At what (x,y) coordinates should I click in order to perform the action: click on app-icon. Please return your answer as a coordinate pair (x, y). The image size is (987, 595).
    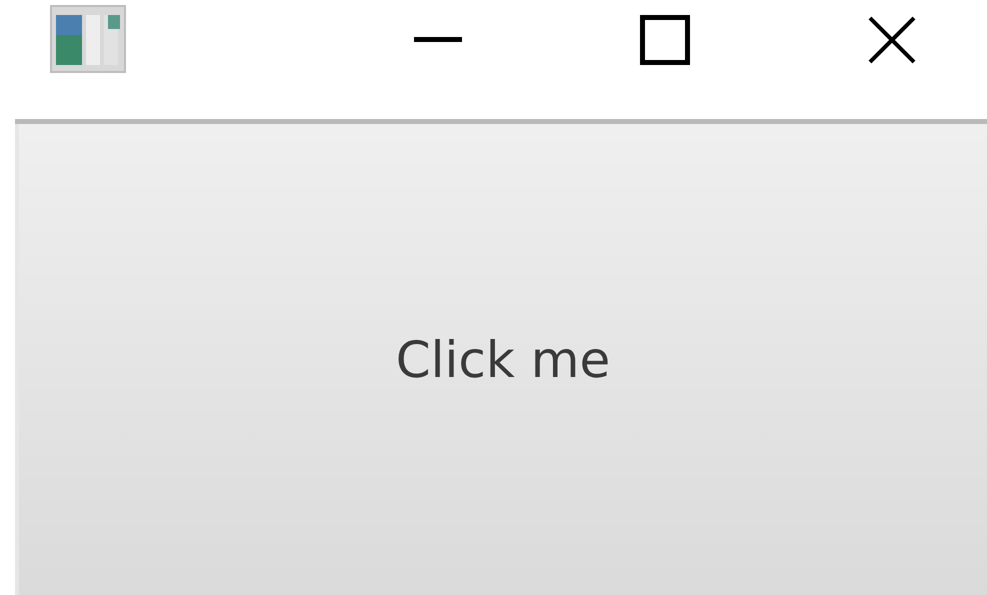
    Looking at the image, I should click on (88, 39).